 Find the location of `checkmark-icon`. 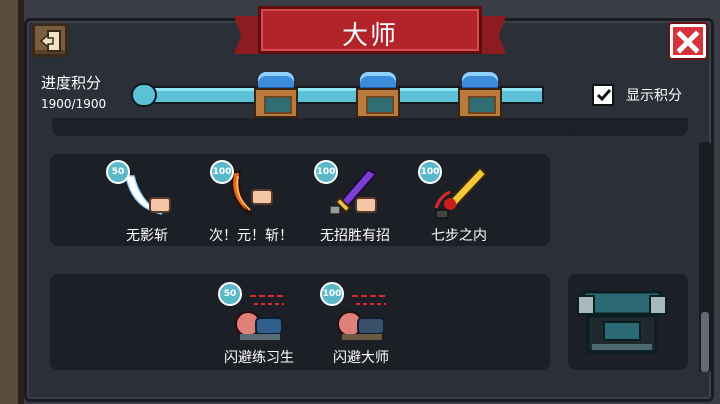

checkmark-icon is located at coordinates (604, 95).